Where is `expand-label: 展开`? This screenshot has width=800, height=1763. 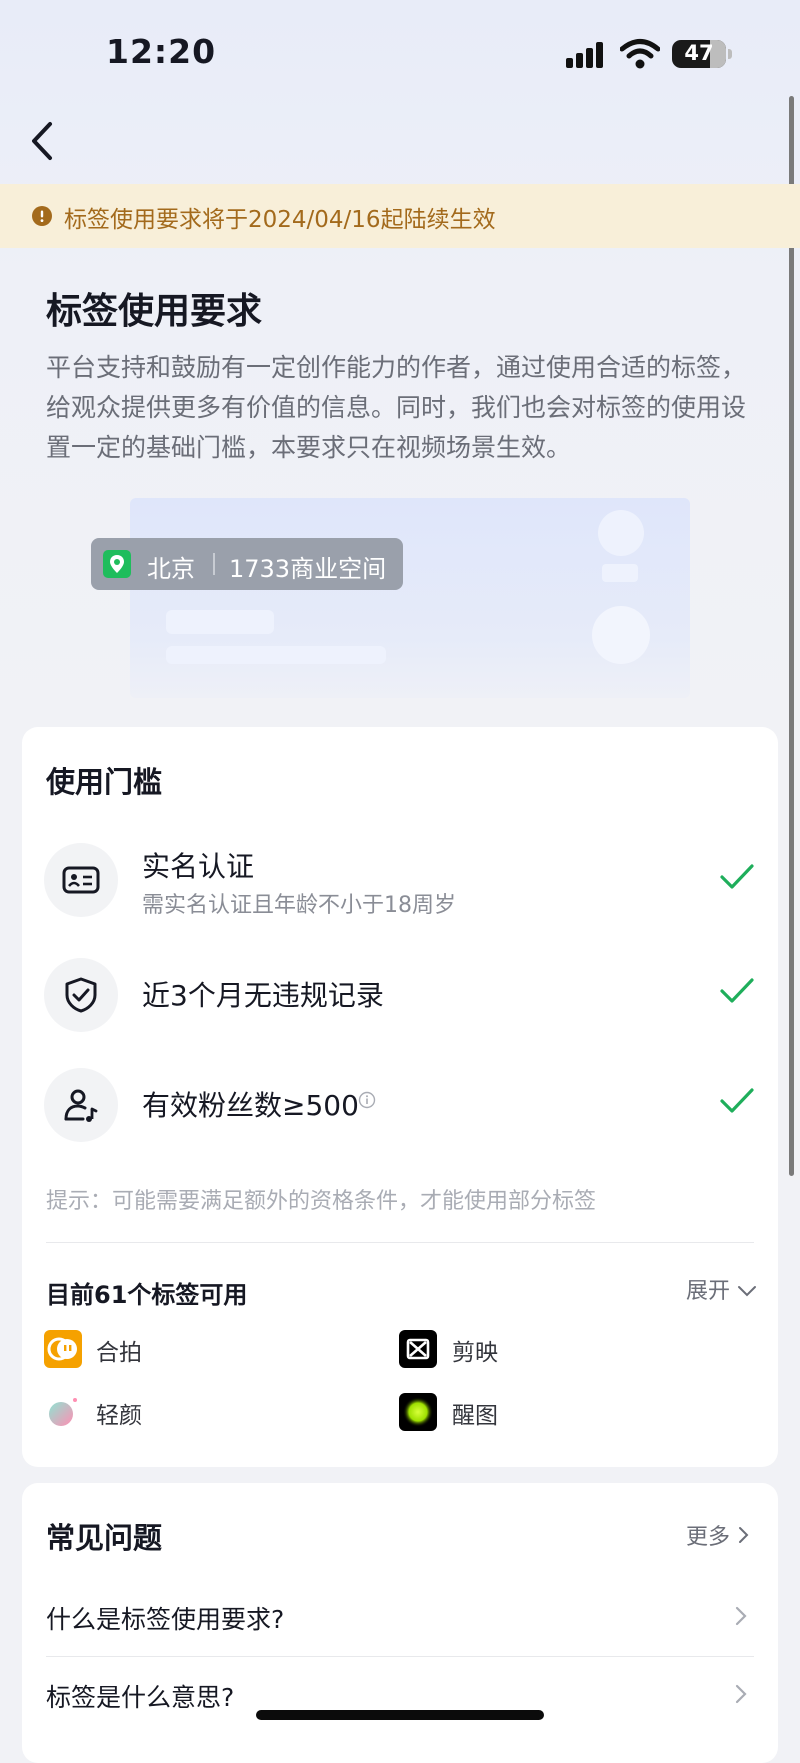
expand-label: 展开 is located at coordinates (708, 1291).